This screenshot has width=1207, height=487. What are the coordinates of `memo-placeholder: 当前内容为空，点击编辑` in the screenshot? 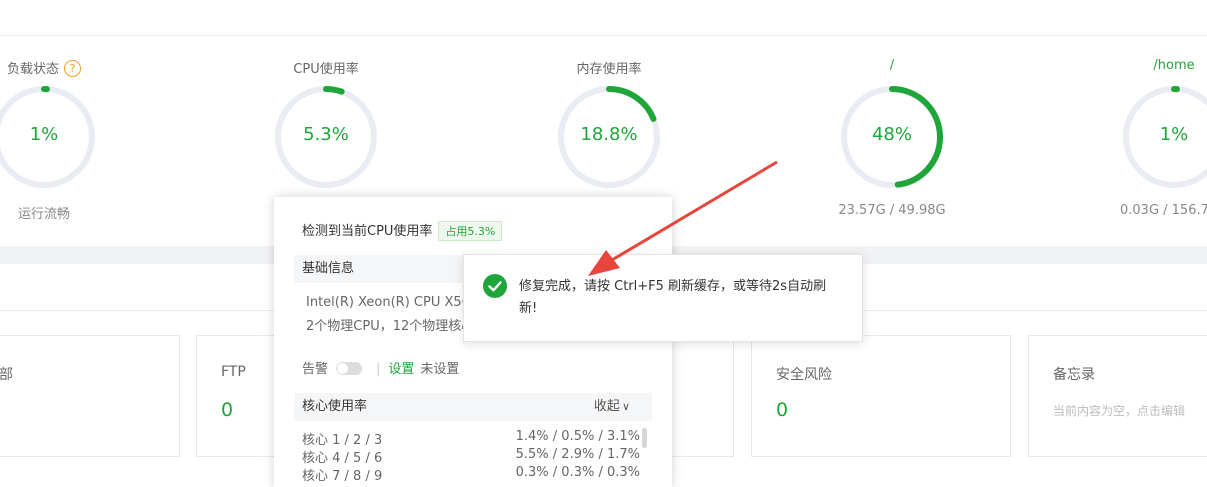 It's located at (1119, 410).